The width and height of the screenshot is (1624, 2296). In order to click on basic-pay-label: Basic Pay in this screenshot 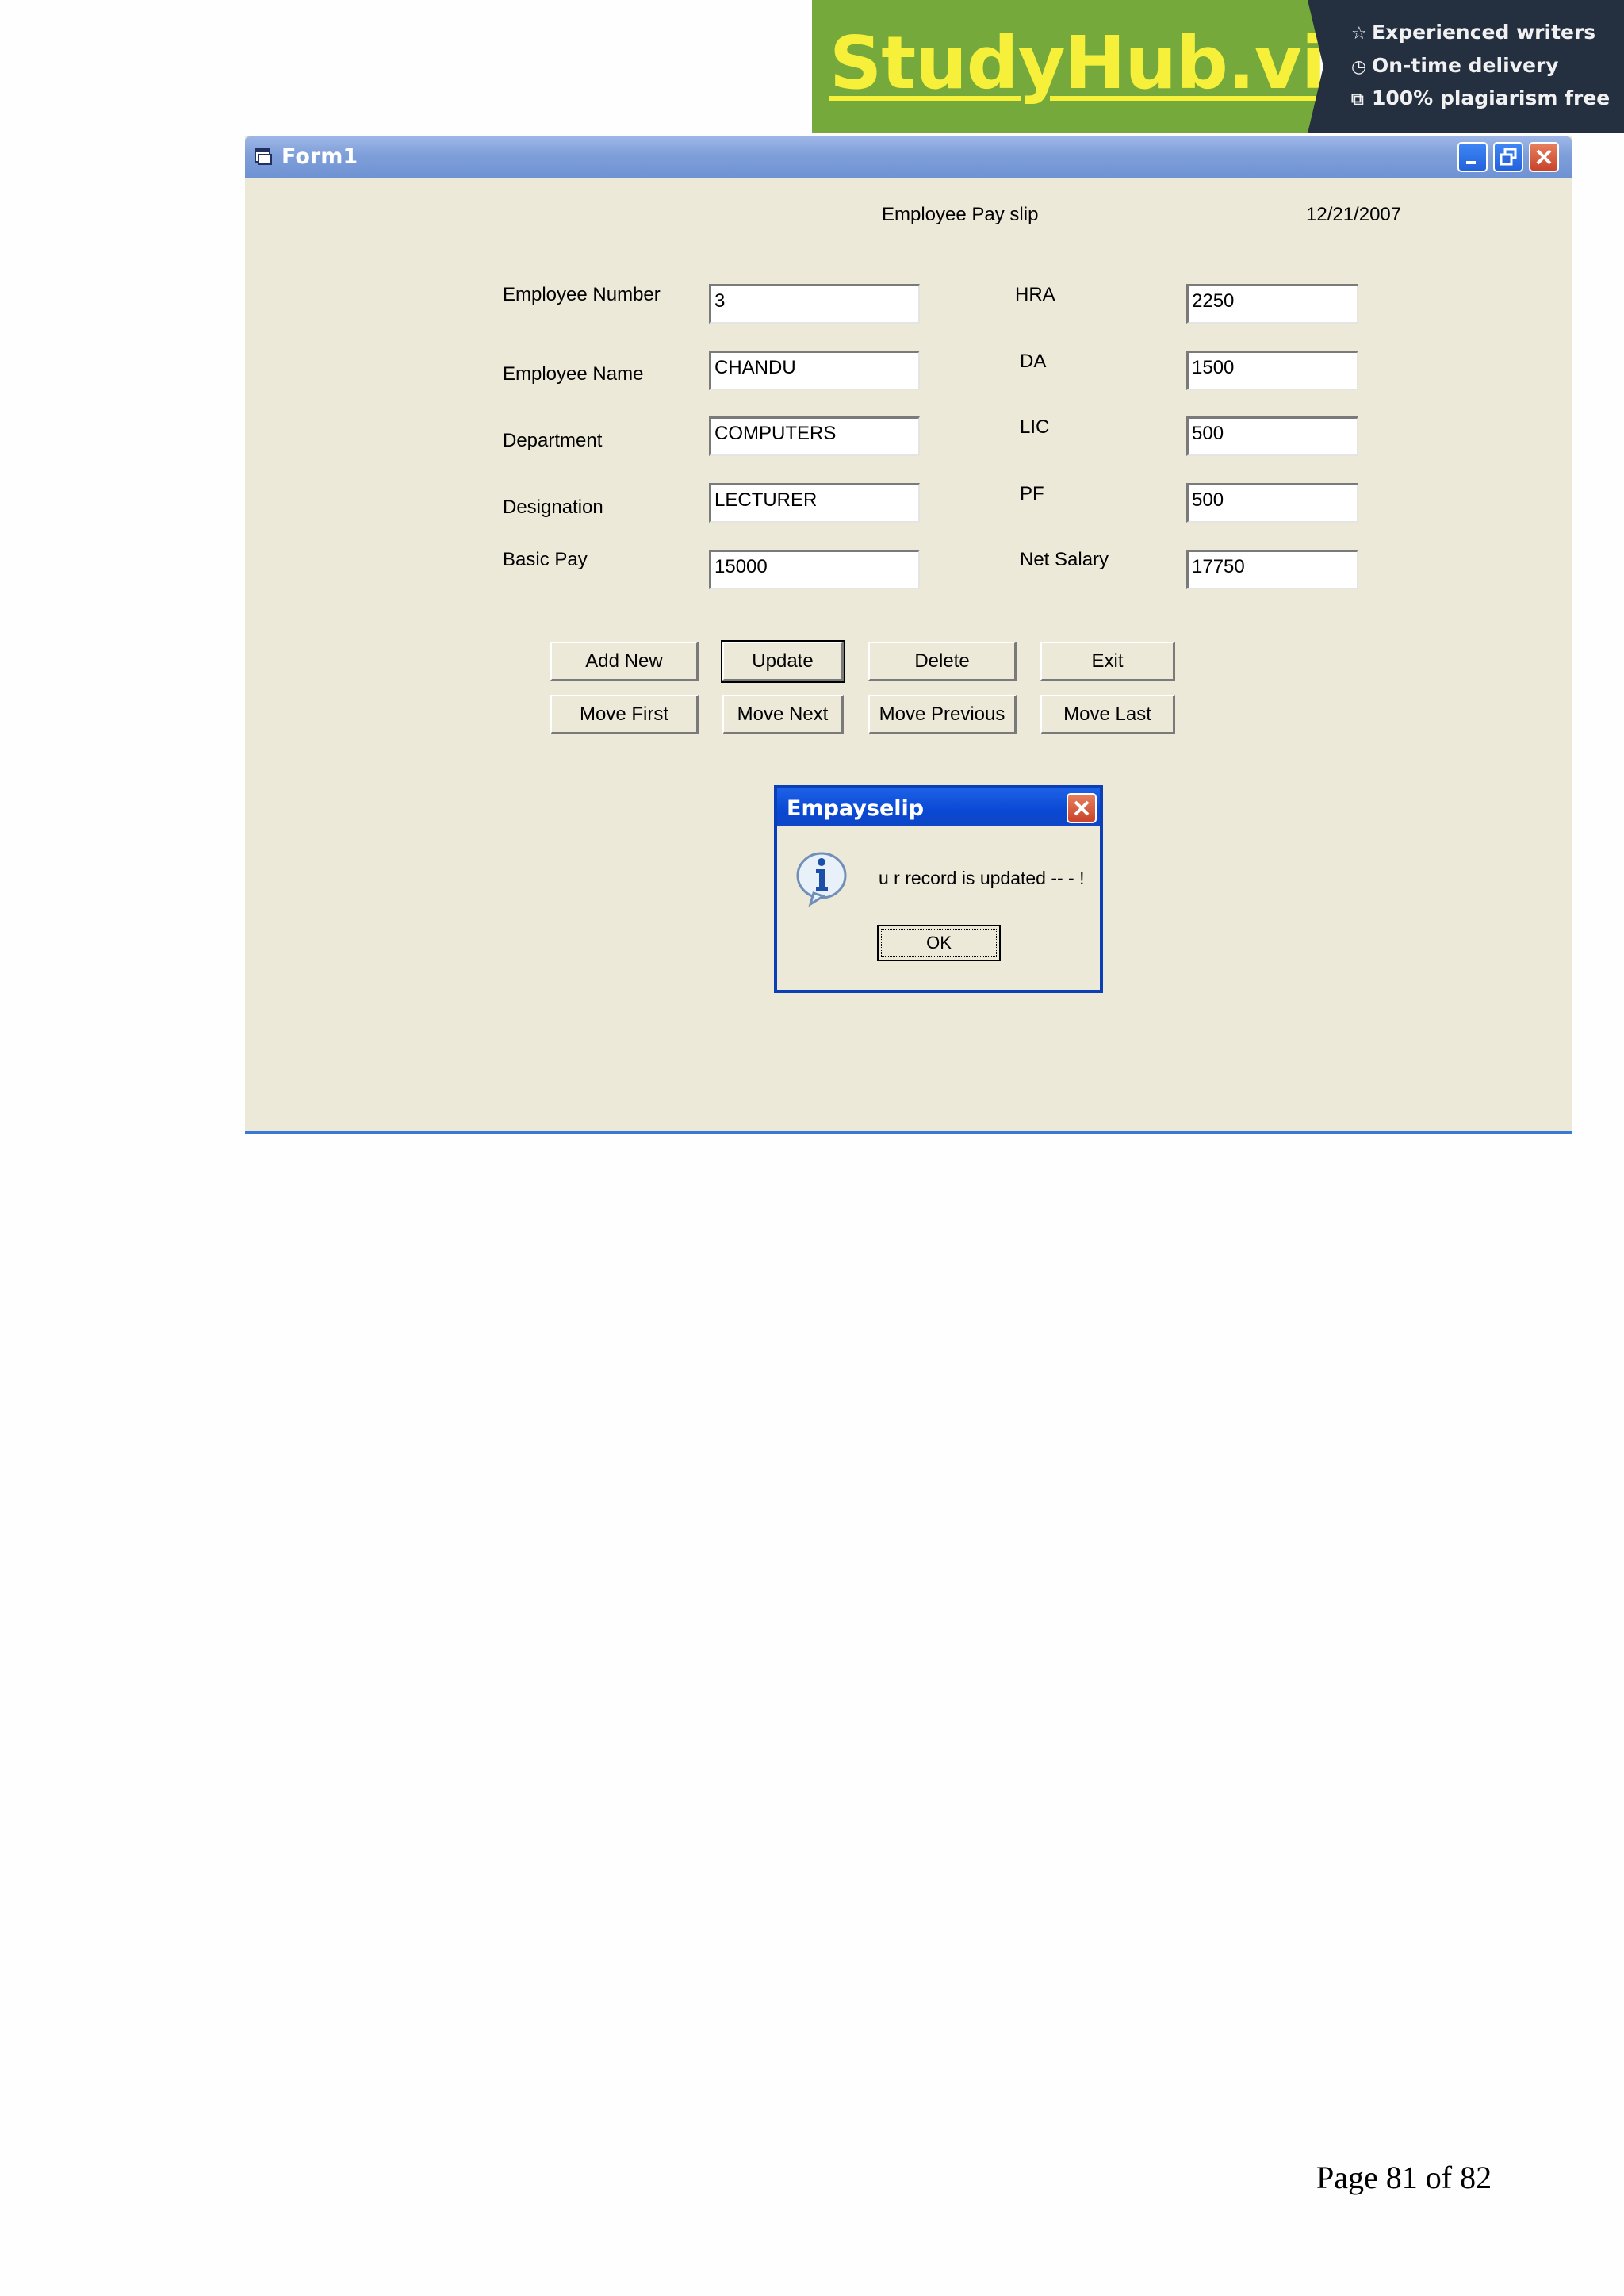, I will do `click(545, 559)`.